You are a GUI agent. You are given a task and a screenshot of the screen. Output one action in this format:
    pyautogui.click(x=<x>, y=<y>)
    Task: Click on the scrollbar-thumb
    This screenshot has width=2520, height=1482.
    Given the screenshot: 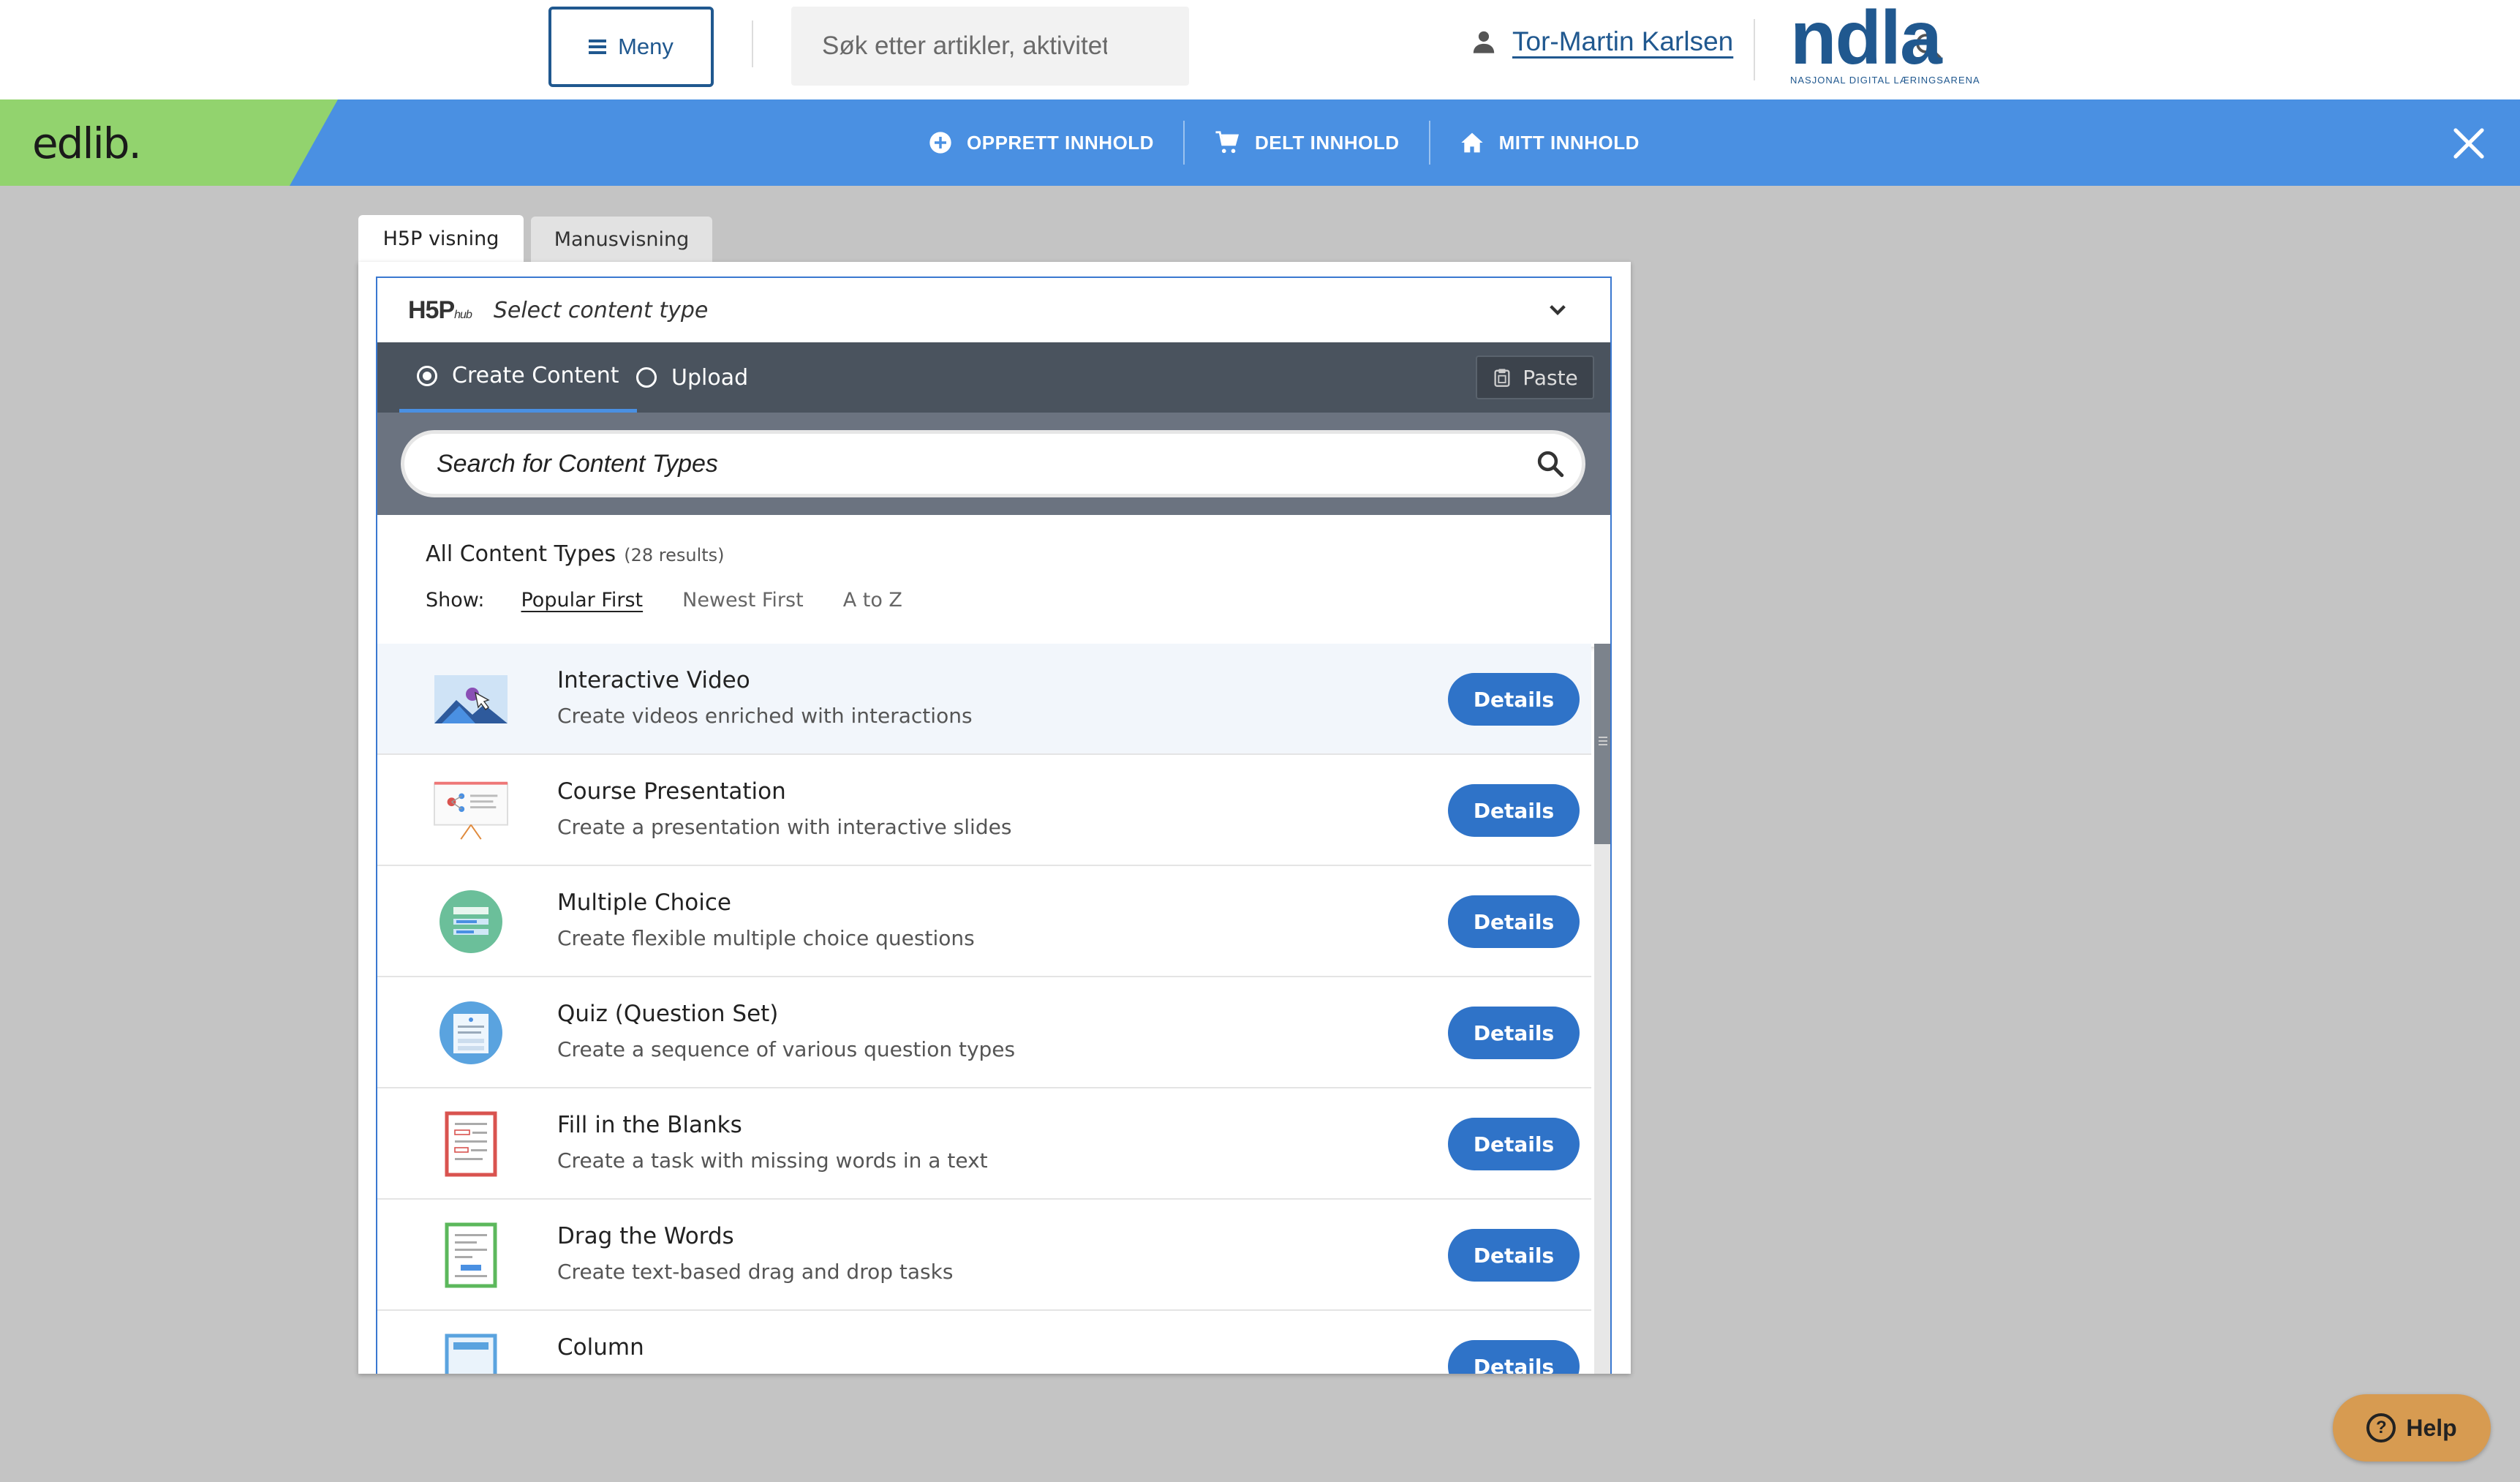 What is the action you would take?
    pyautogui.click(x=1602, y=744)
    